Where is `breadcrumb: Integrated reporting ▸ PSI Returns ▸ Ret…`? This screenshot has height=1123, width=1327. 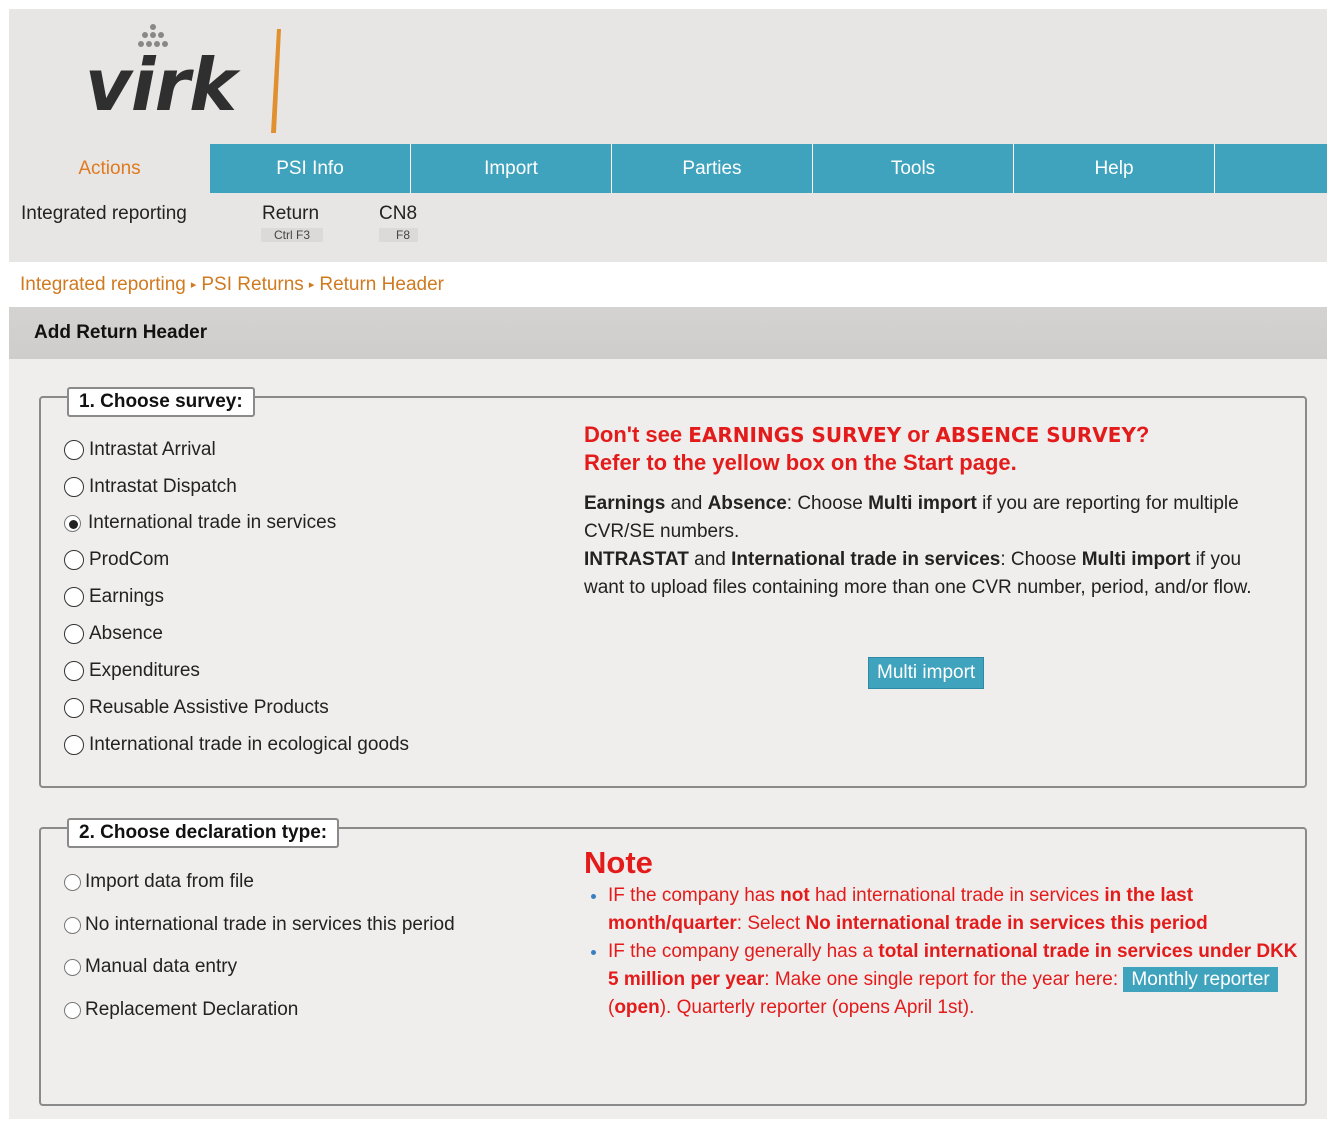
breadcrumb: Integrated reporting ▸ PSI Returns ▸ Ret… is located at coordinates (668, 284).